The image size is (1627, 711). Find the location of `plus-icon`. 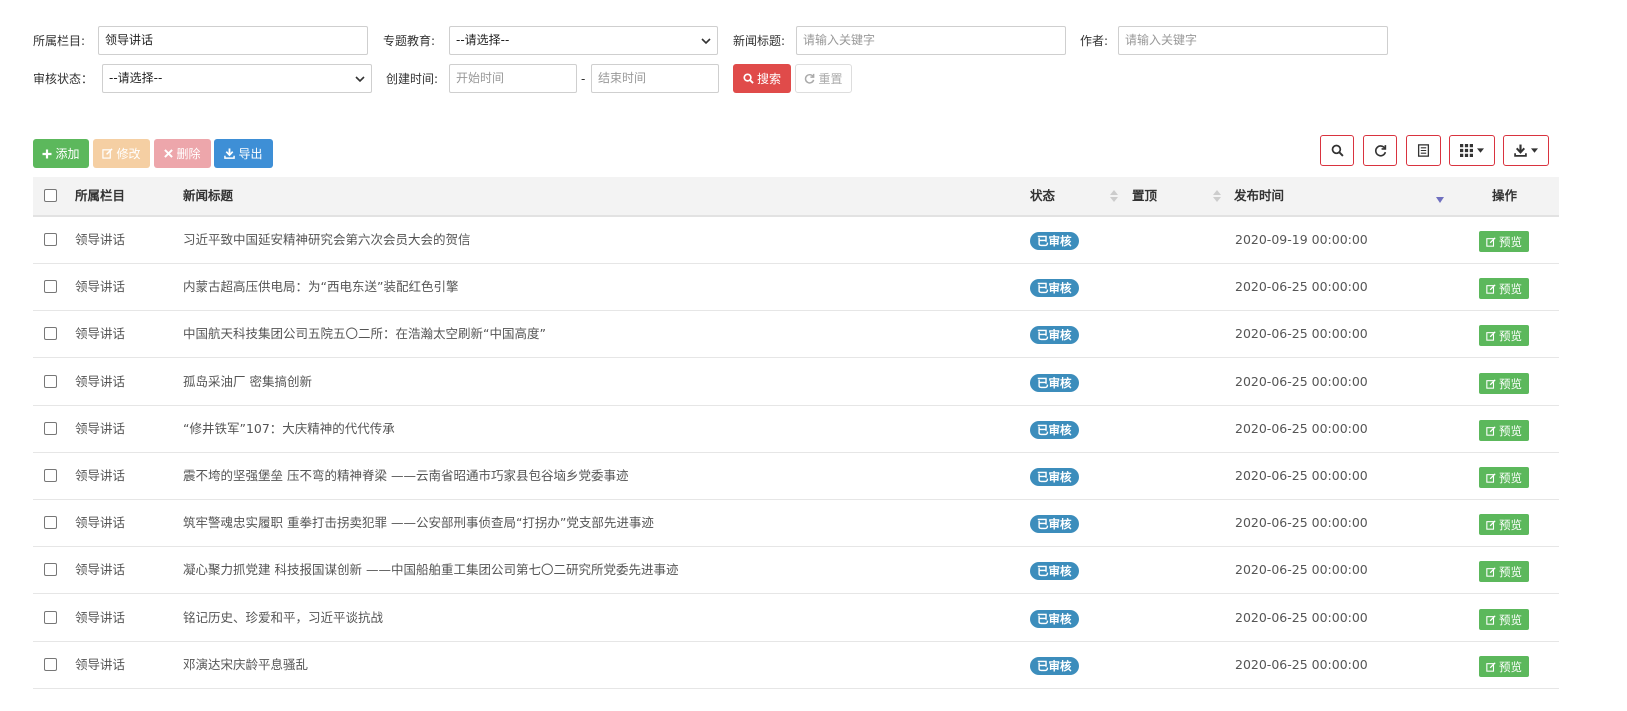

plus-icon is located at coordinates (47, 153).